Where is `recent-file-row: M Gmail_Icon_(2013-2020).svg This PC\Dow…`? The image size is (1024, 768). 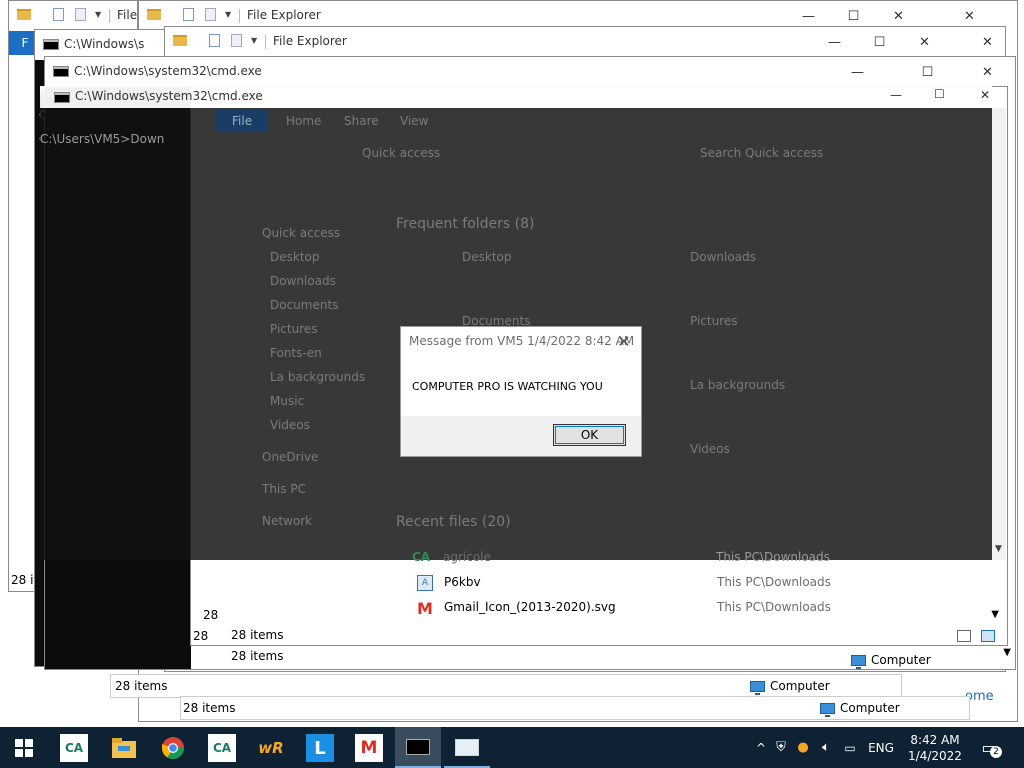
recent-file-row: M Gmail_Icon_(2013-2020).svg This PC\Dow… is located at coordinates (691, 608).